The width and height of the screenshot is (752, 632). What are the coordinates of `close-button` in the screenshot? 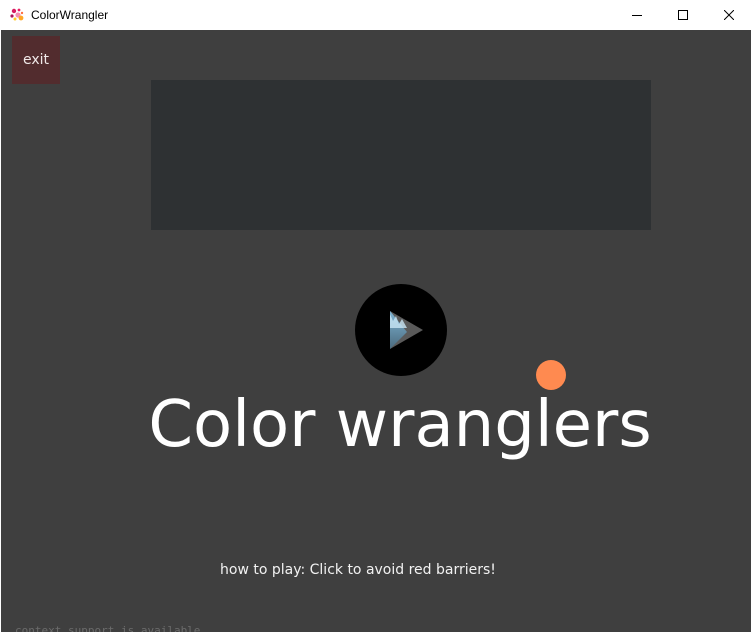 It's located at (729, 15).